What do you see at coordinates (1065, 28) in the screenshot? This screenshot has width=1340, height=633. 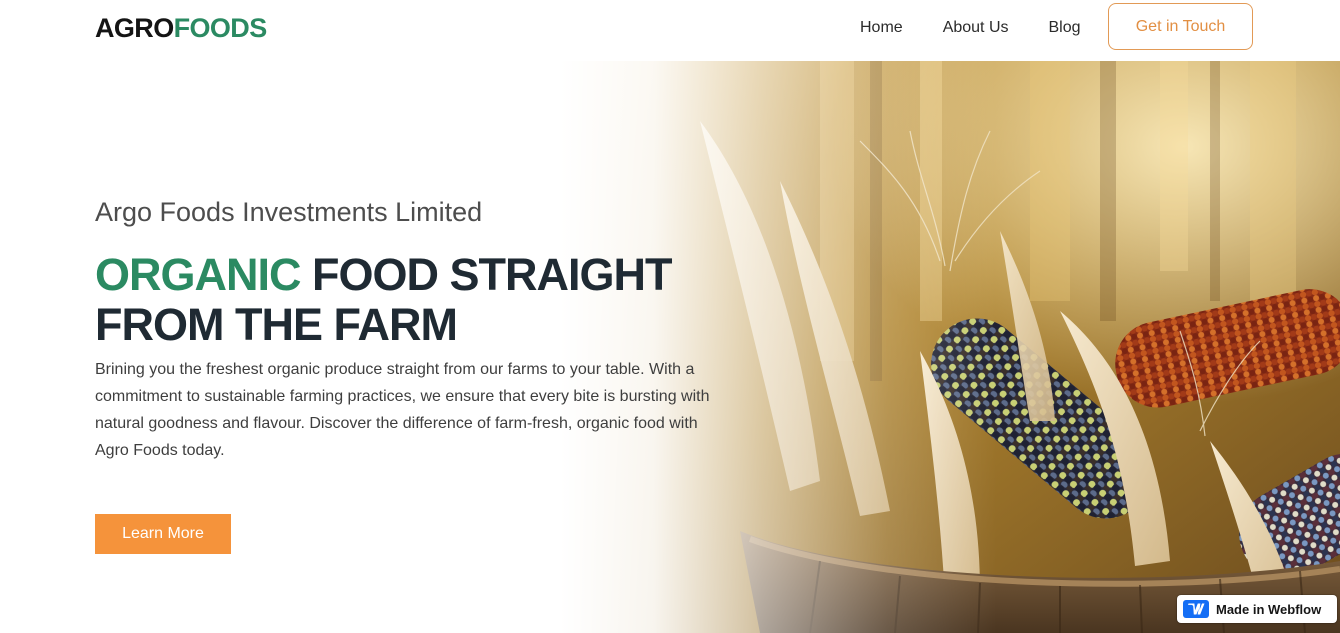 I see `nav-link-blog: Blog` at bounding box center [1065, 28].